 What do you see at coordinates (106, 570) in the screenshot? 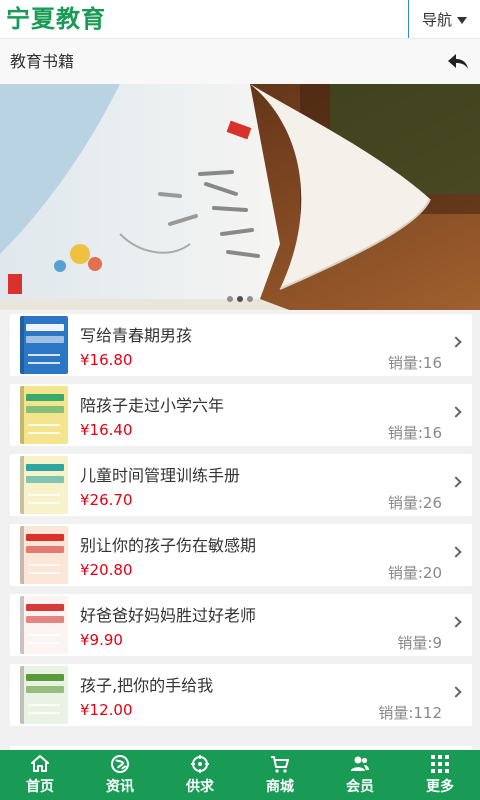
I see `product-price: ¥20.80` at bounding box center [106, 570].